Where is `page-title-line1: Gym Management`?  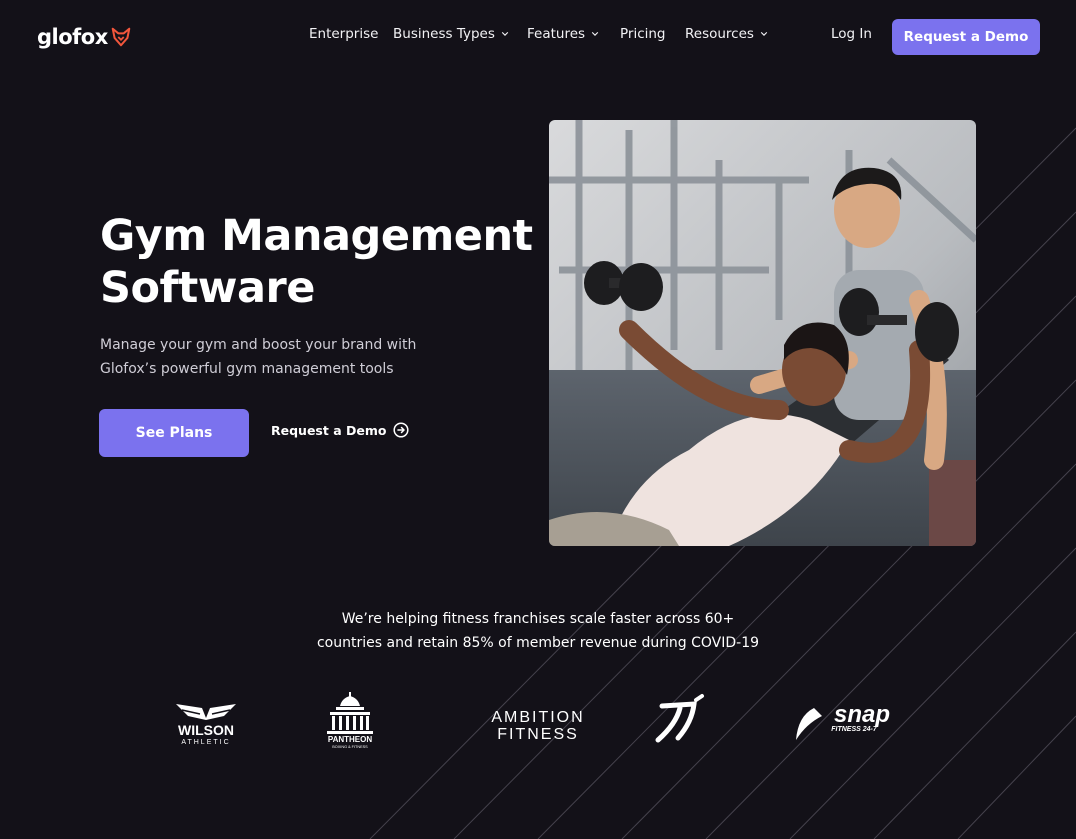
page-title-line1: Gym Management is located at coordinates (316, 236).